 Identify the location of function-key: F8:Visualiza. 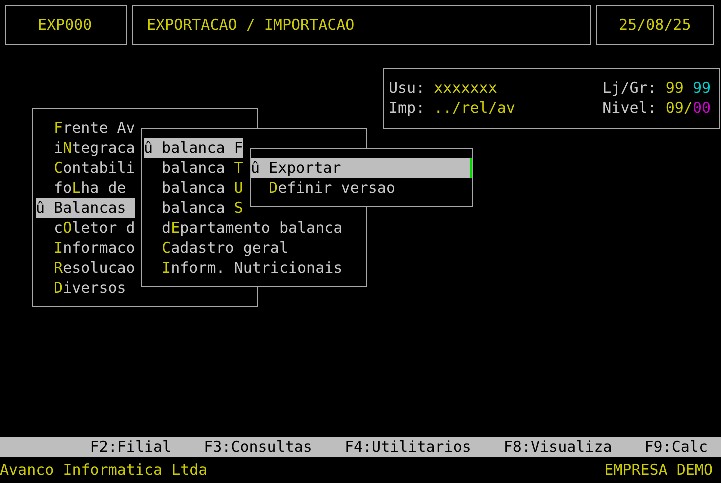
(558, 447).